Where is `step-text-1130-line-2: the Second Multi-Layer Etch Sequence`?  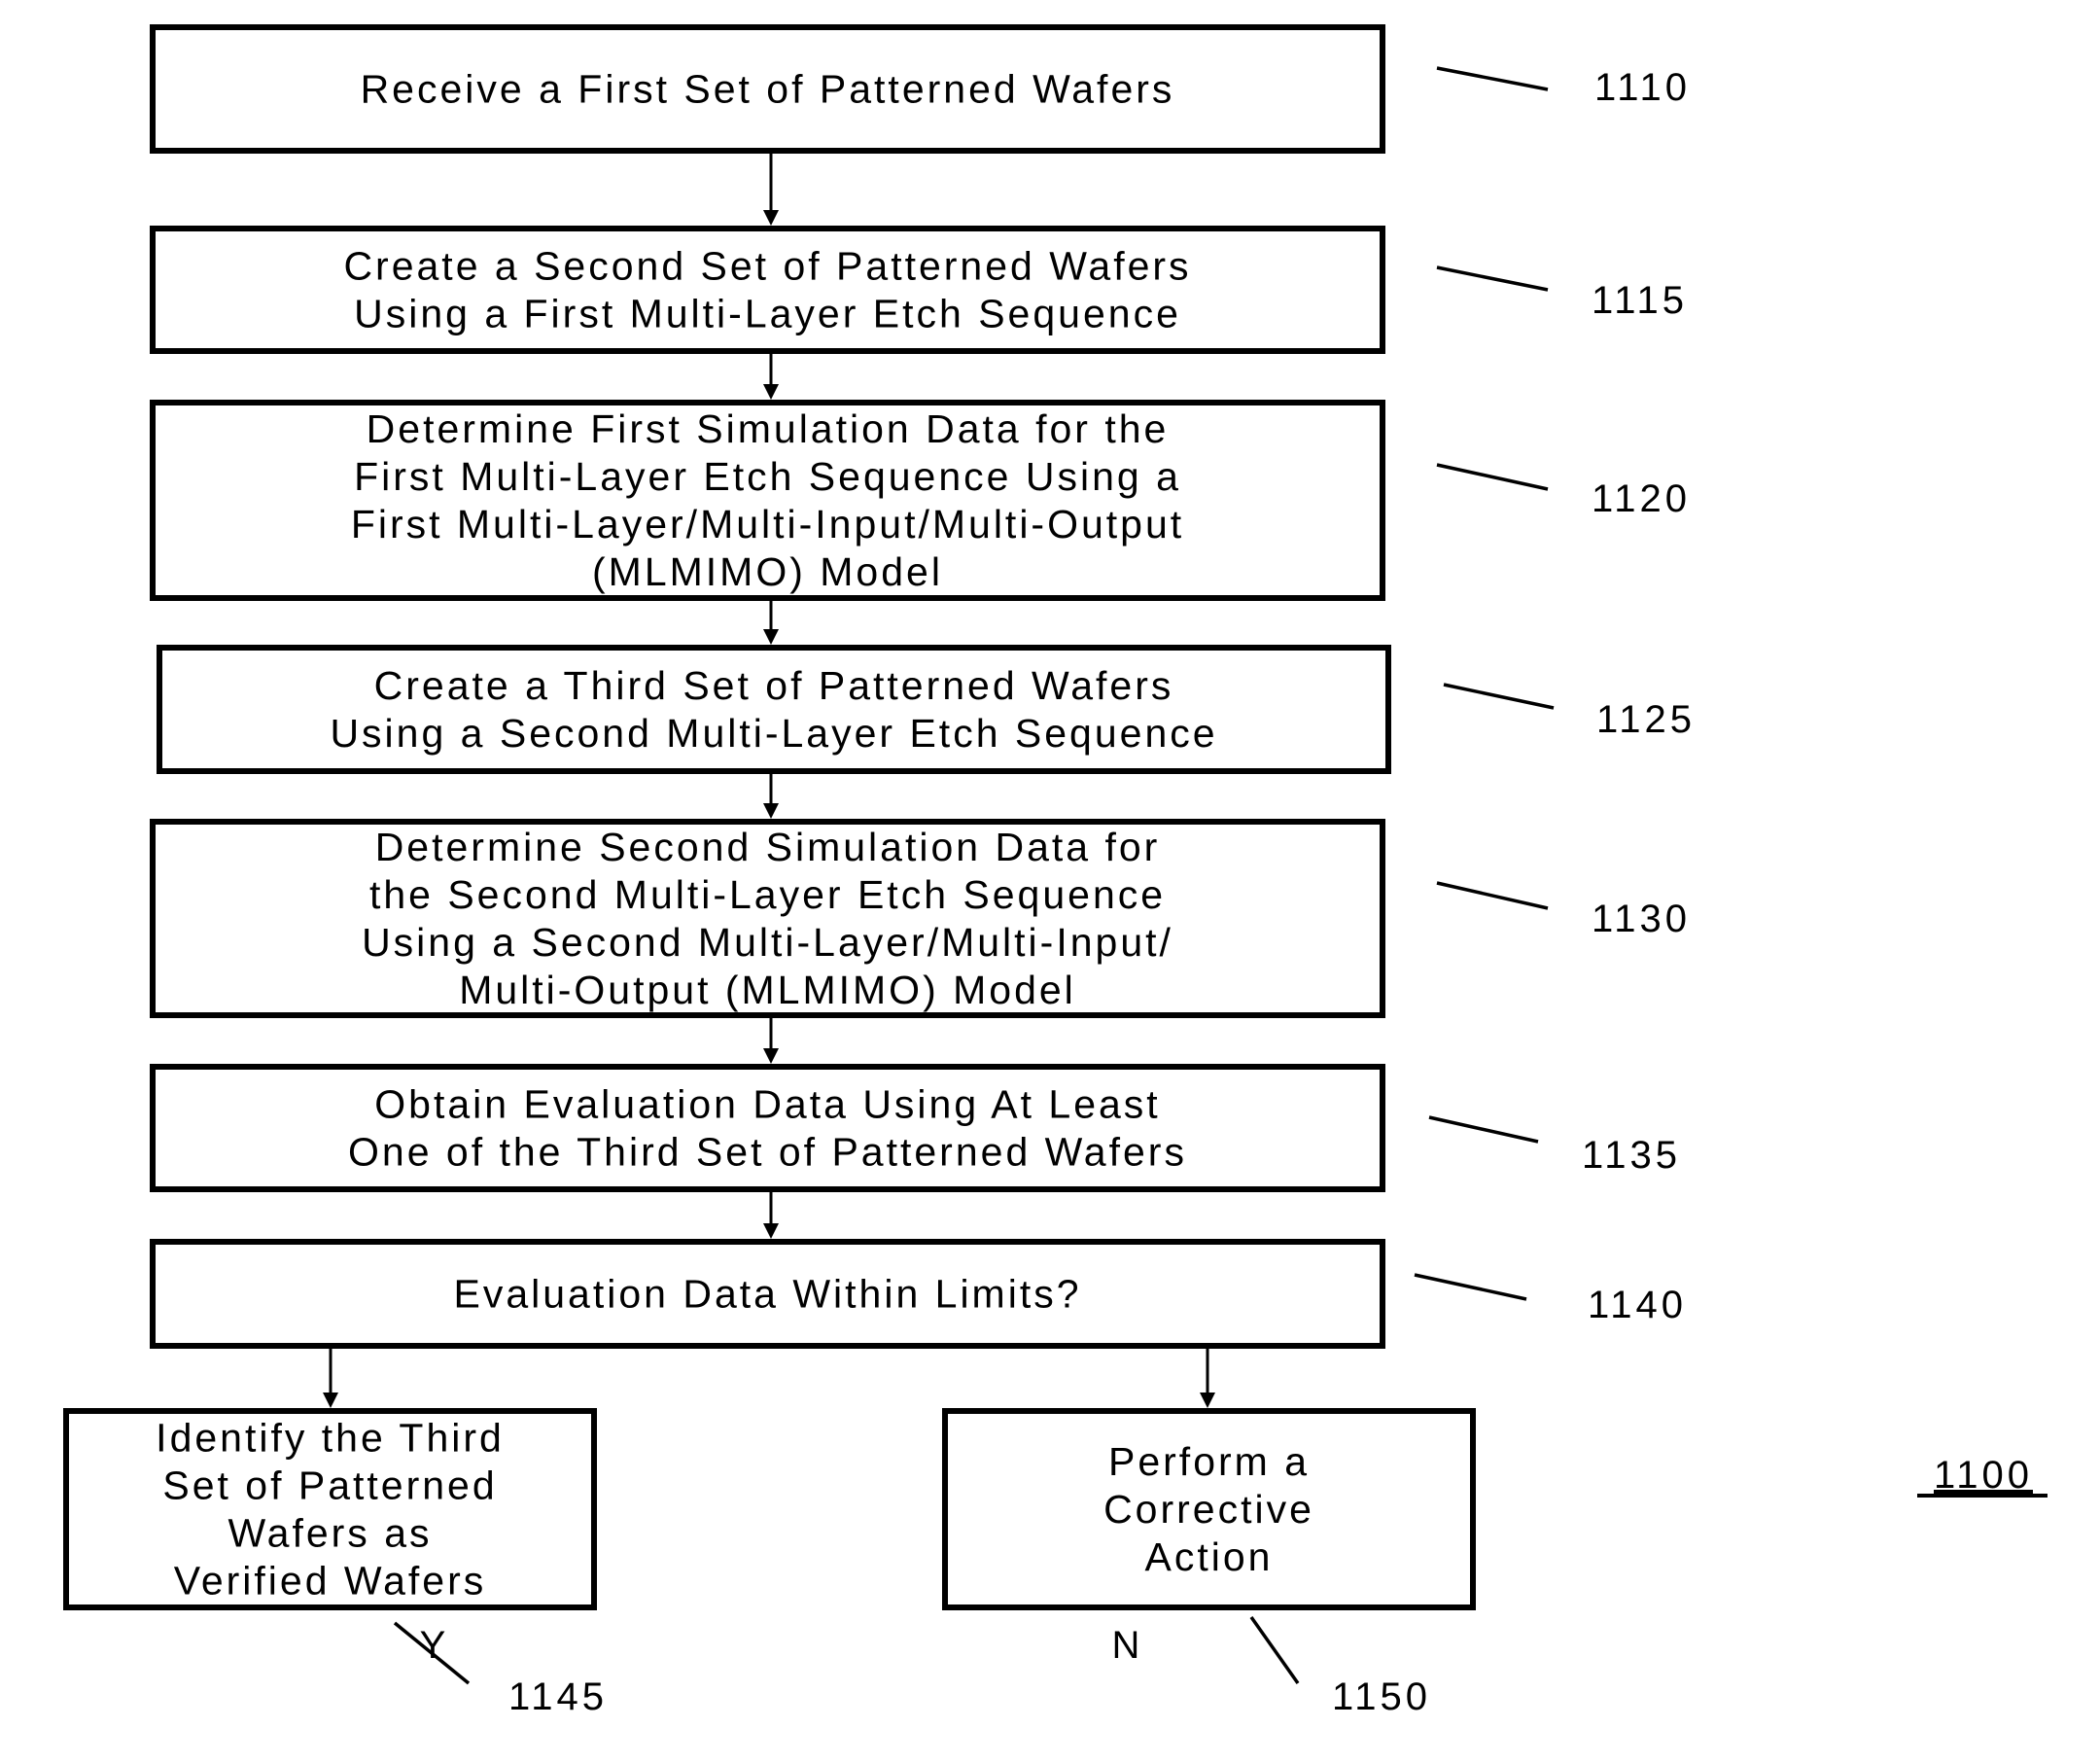 step-text-1130-line-2: the Second Multi-Layer Etch Sequence is located at coordinates (767, 894).